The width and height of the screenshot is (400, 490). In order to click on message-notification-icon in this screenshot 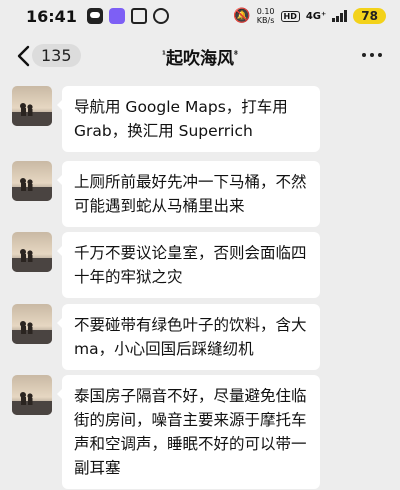, I will do `click(94, 16)`.